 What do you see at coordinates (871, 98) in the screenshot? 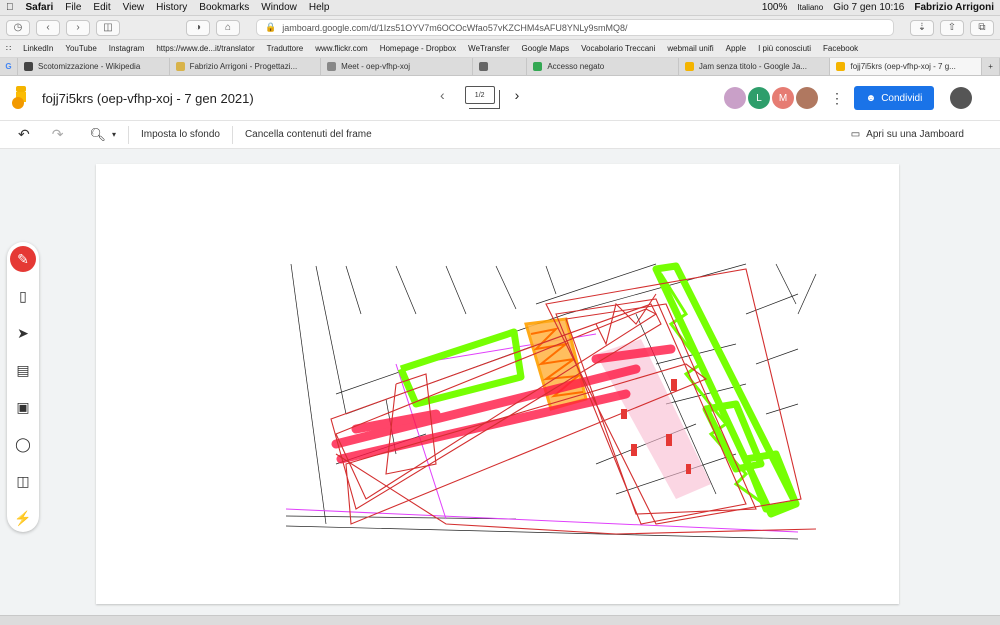
I see `person-add-icon: ☻` at bounding box center [871, 98].